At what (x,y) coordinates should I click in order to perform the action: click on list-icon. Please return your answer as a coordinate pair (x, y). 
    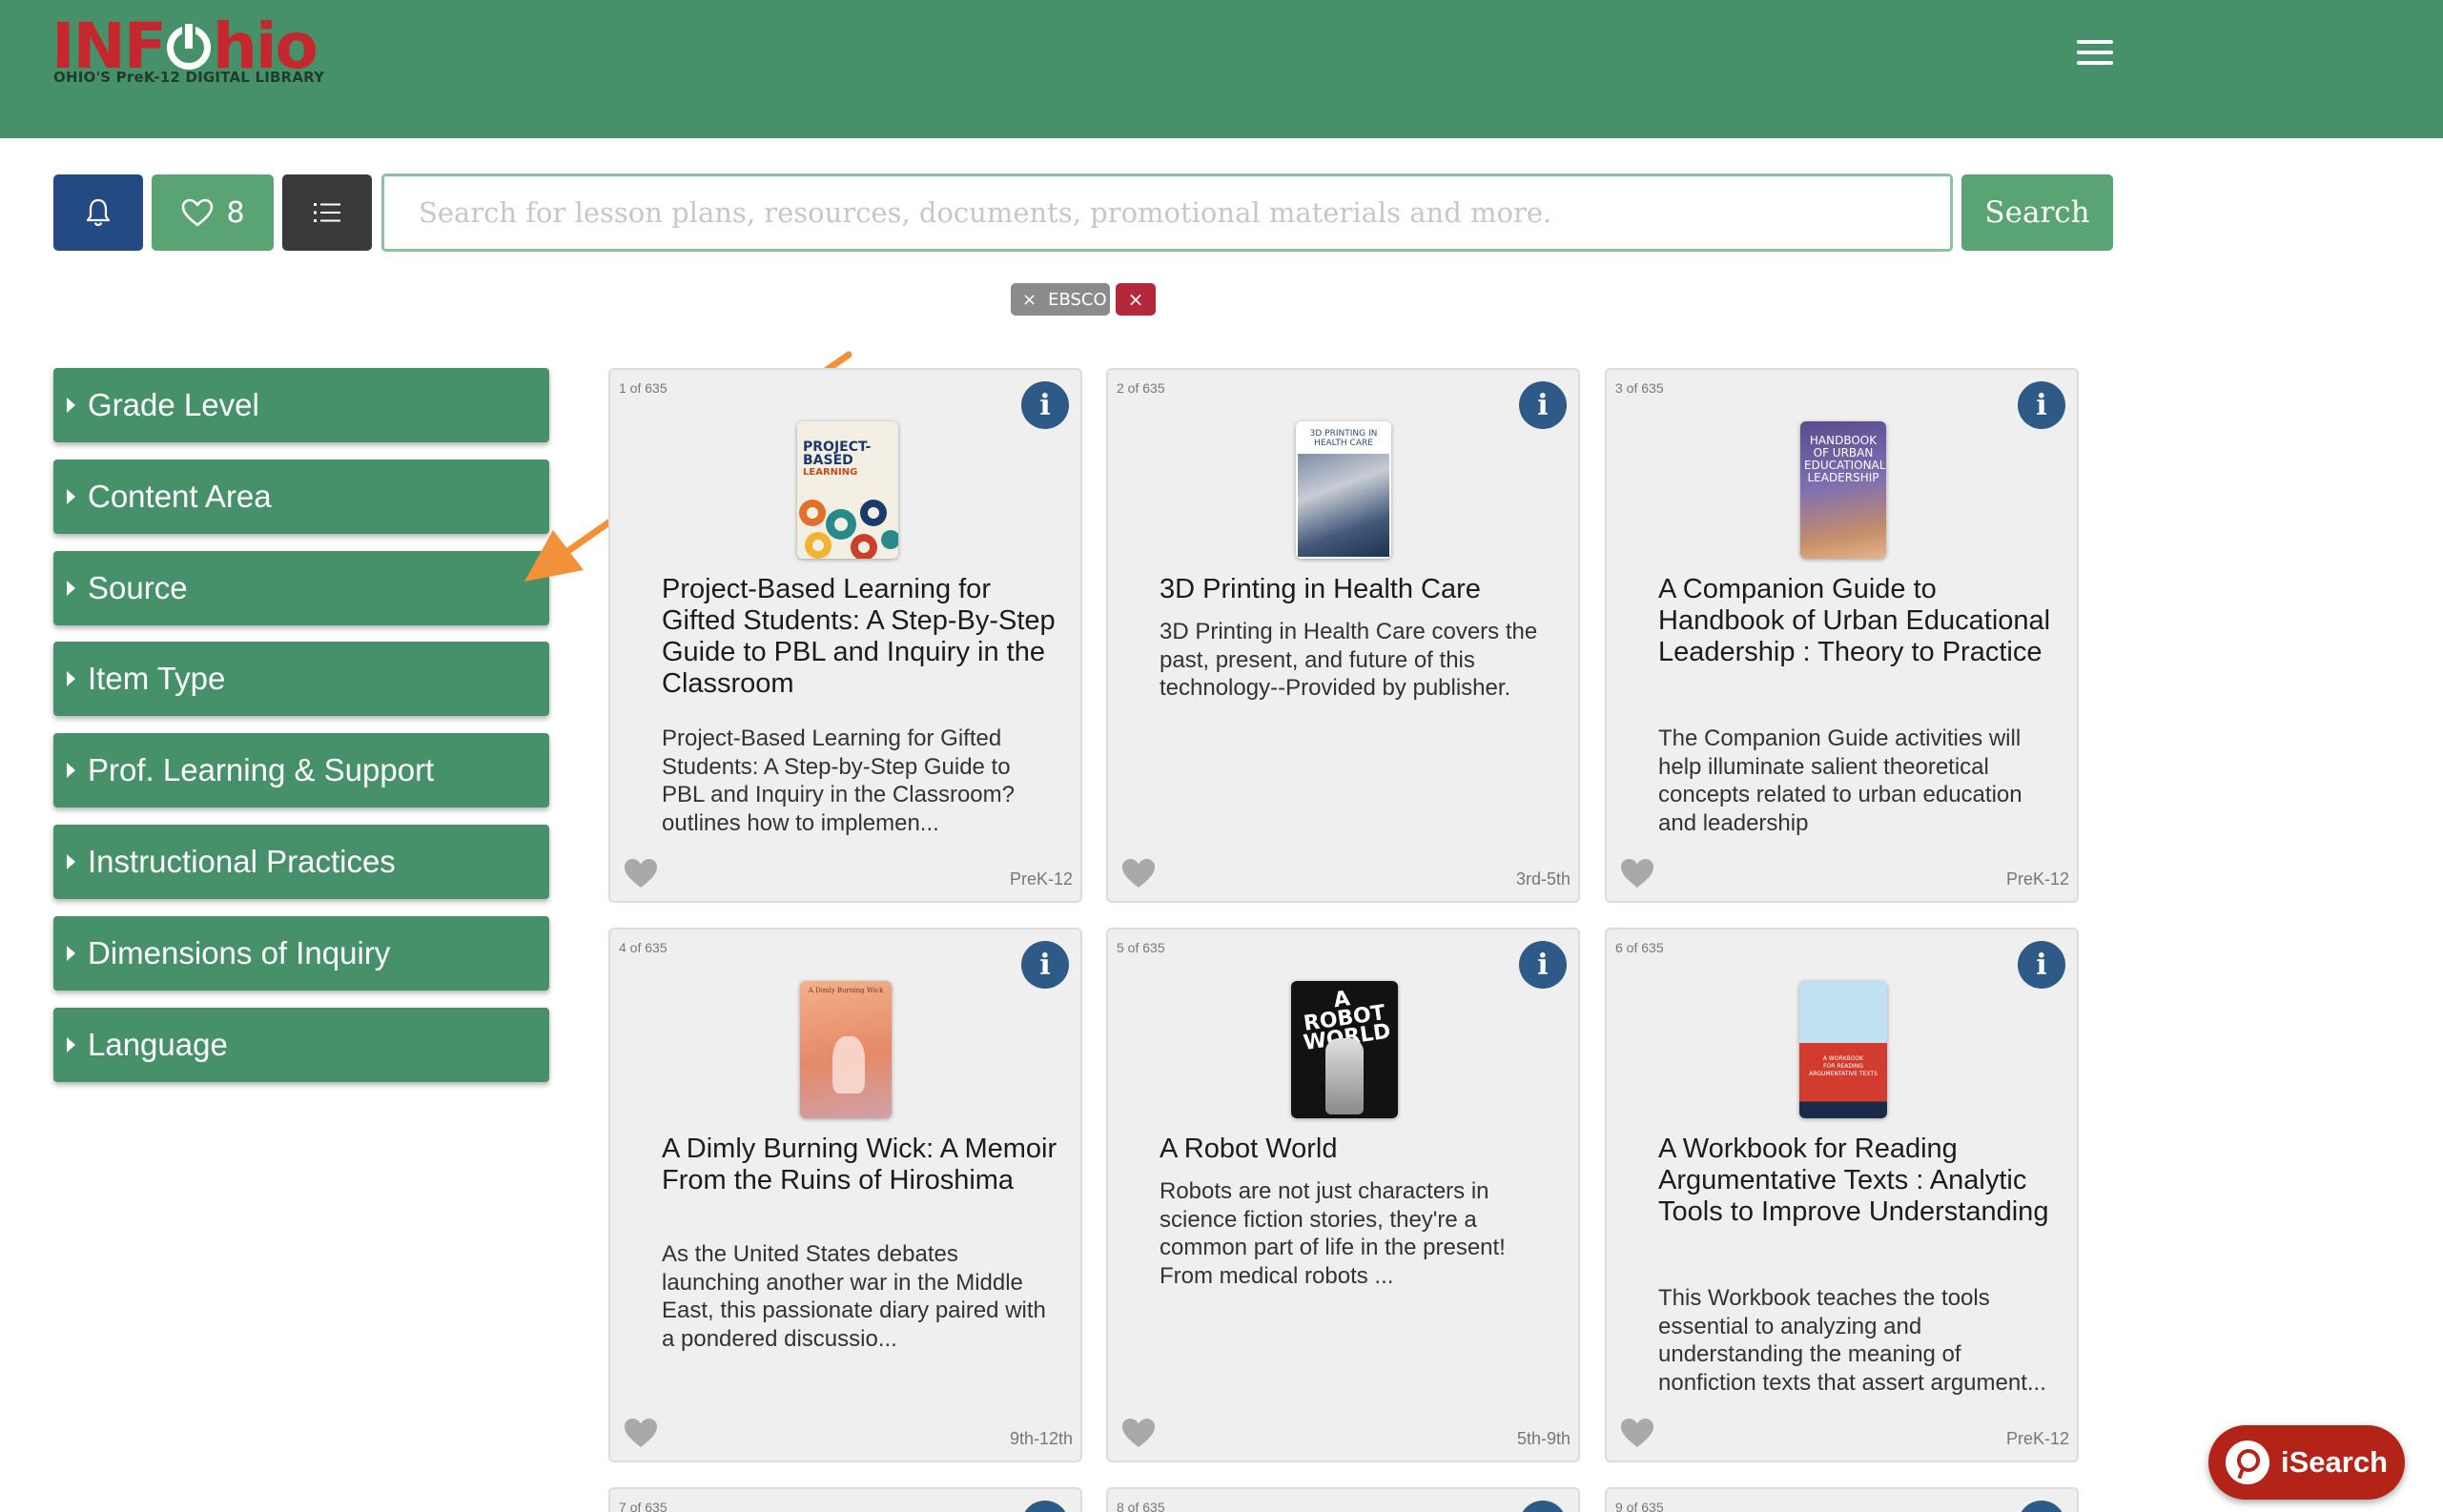
    Looking at the image, I should click on (327, 212).